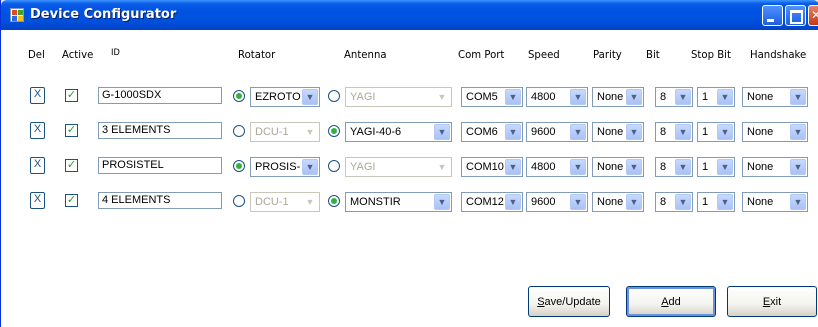 The width and height of the screenshot is (818, 327). What do you see at coordinates (409, 15) in the screenshot?
I see `title-bar: Device Configurator` at bounding box center [409, 15].